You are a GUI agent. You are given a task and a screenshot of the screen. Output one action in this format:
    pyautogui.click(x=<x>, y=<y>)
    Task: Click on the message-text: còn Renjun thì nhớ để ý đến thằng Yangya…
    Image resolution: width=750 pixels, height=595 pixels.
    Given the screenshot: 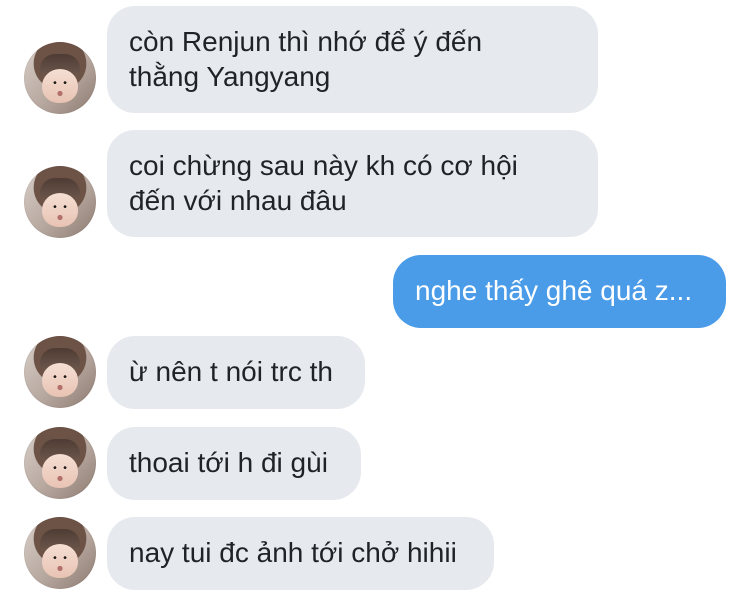 What is the action you would take?
    pyautogui.click(x=306, y=59)
    